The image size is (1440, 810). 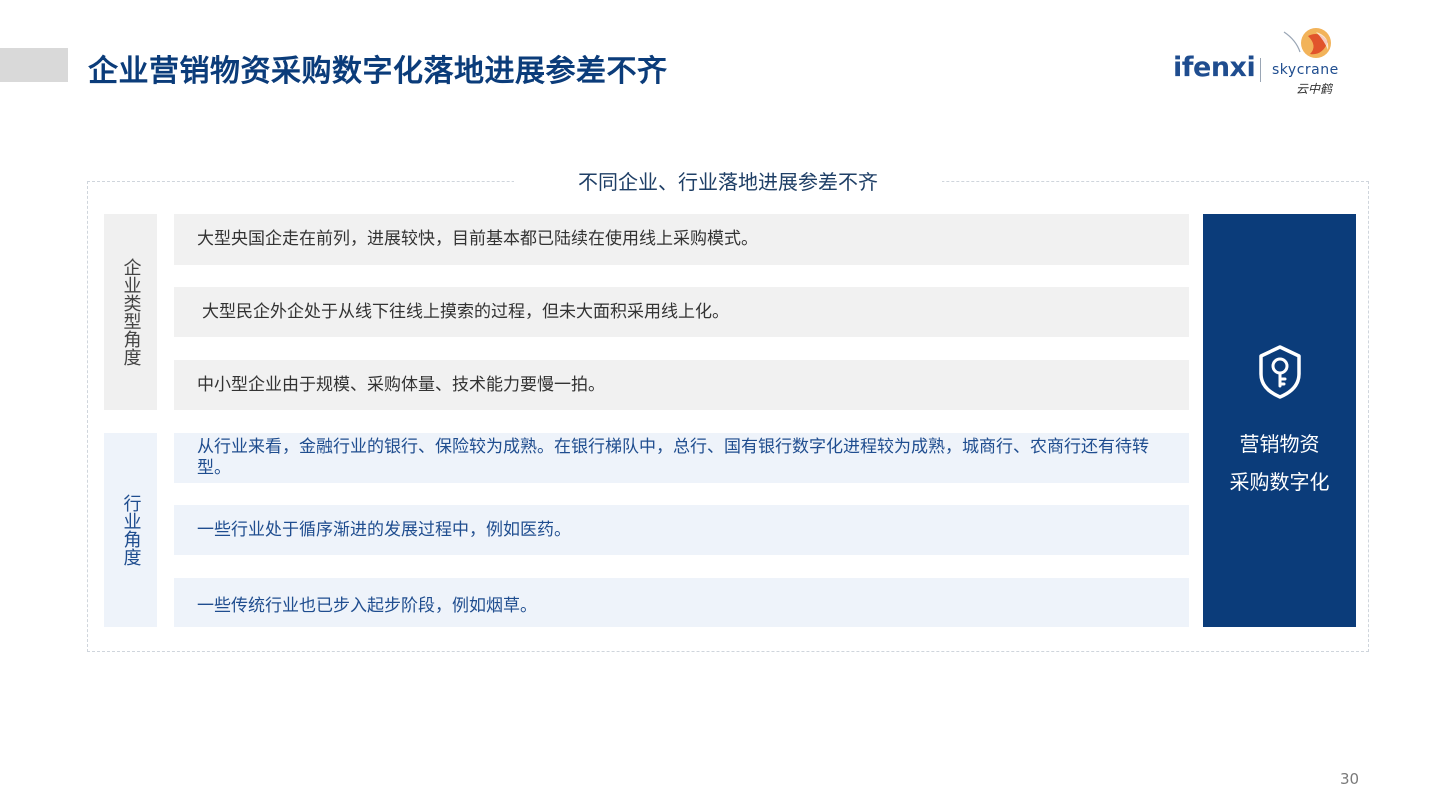 What do you see at coordinates (728, 182) in the screenshot?
I see `frame-title: 不同企业、行业落地进展参差不齐` at bounding box center [728, 182].